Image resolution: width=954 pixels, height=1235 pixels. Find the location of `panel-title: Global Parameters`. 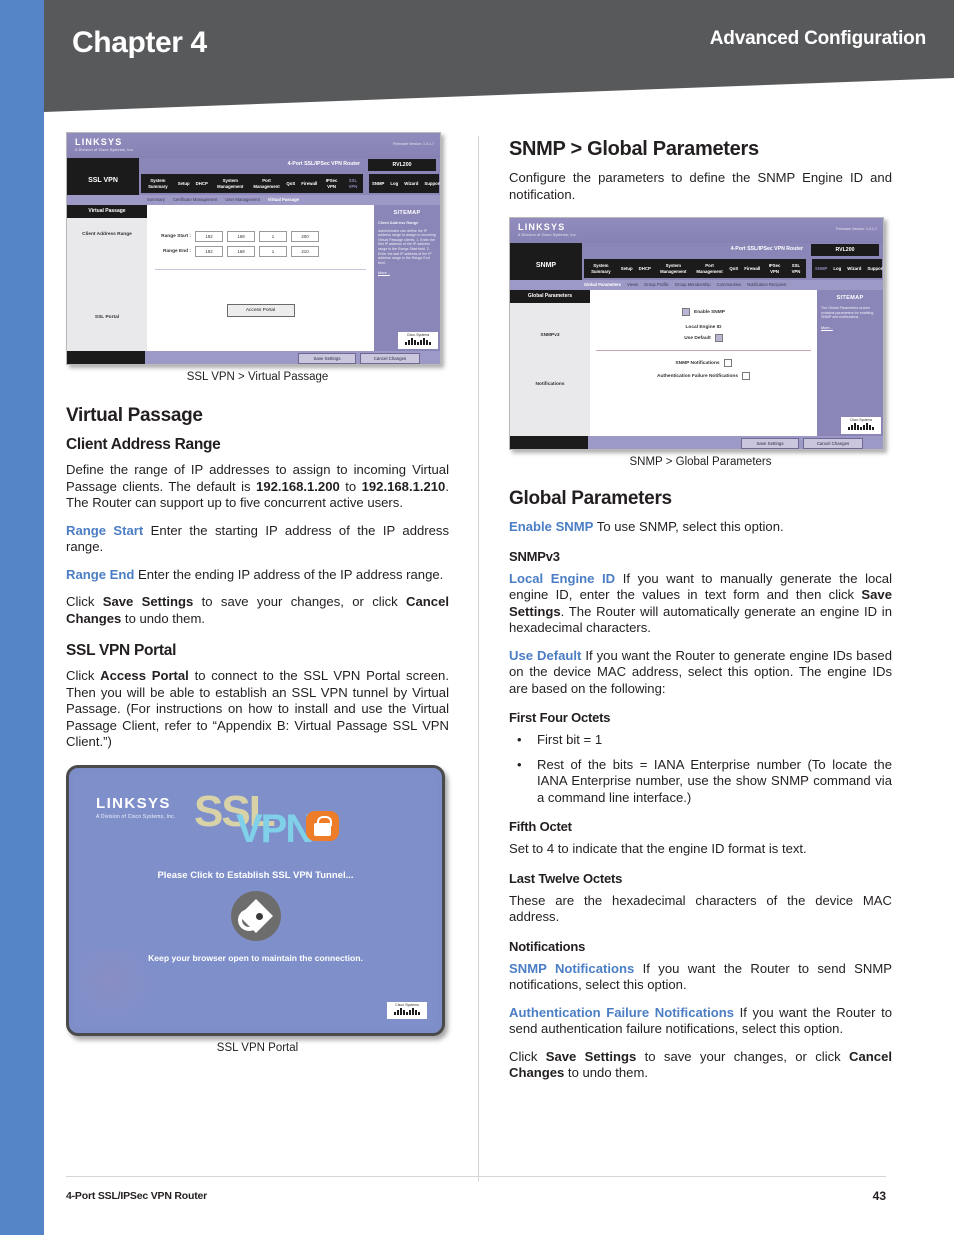

panel-title: Global Parameters is located at coordinates (550, 296).